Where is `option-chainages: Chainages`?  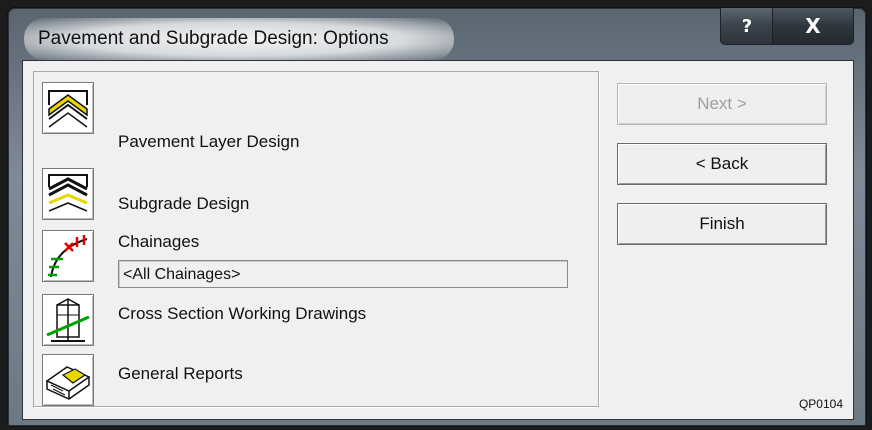 option-chainages: Chainages is located at coordinates (158, 242).